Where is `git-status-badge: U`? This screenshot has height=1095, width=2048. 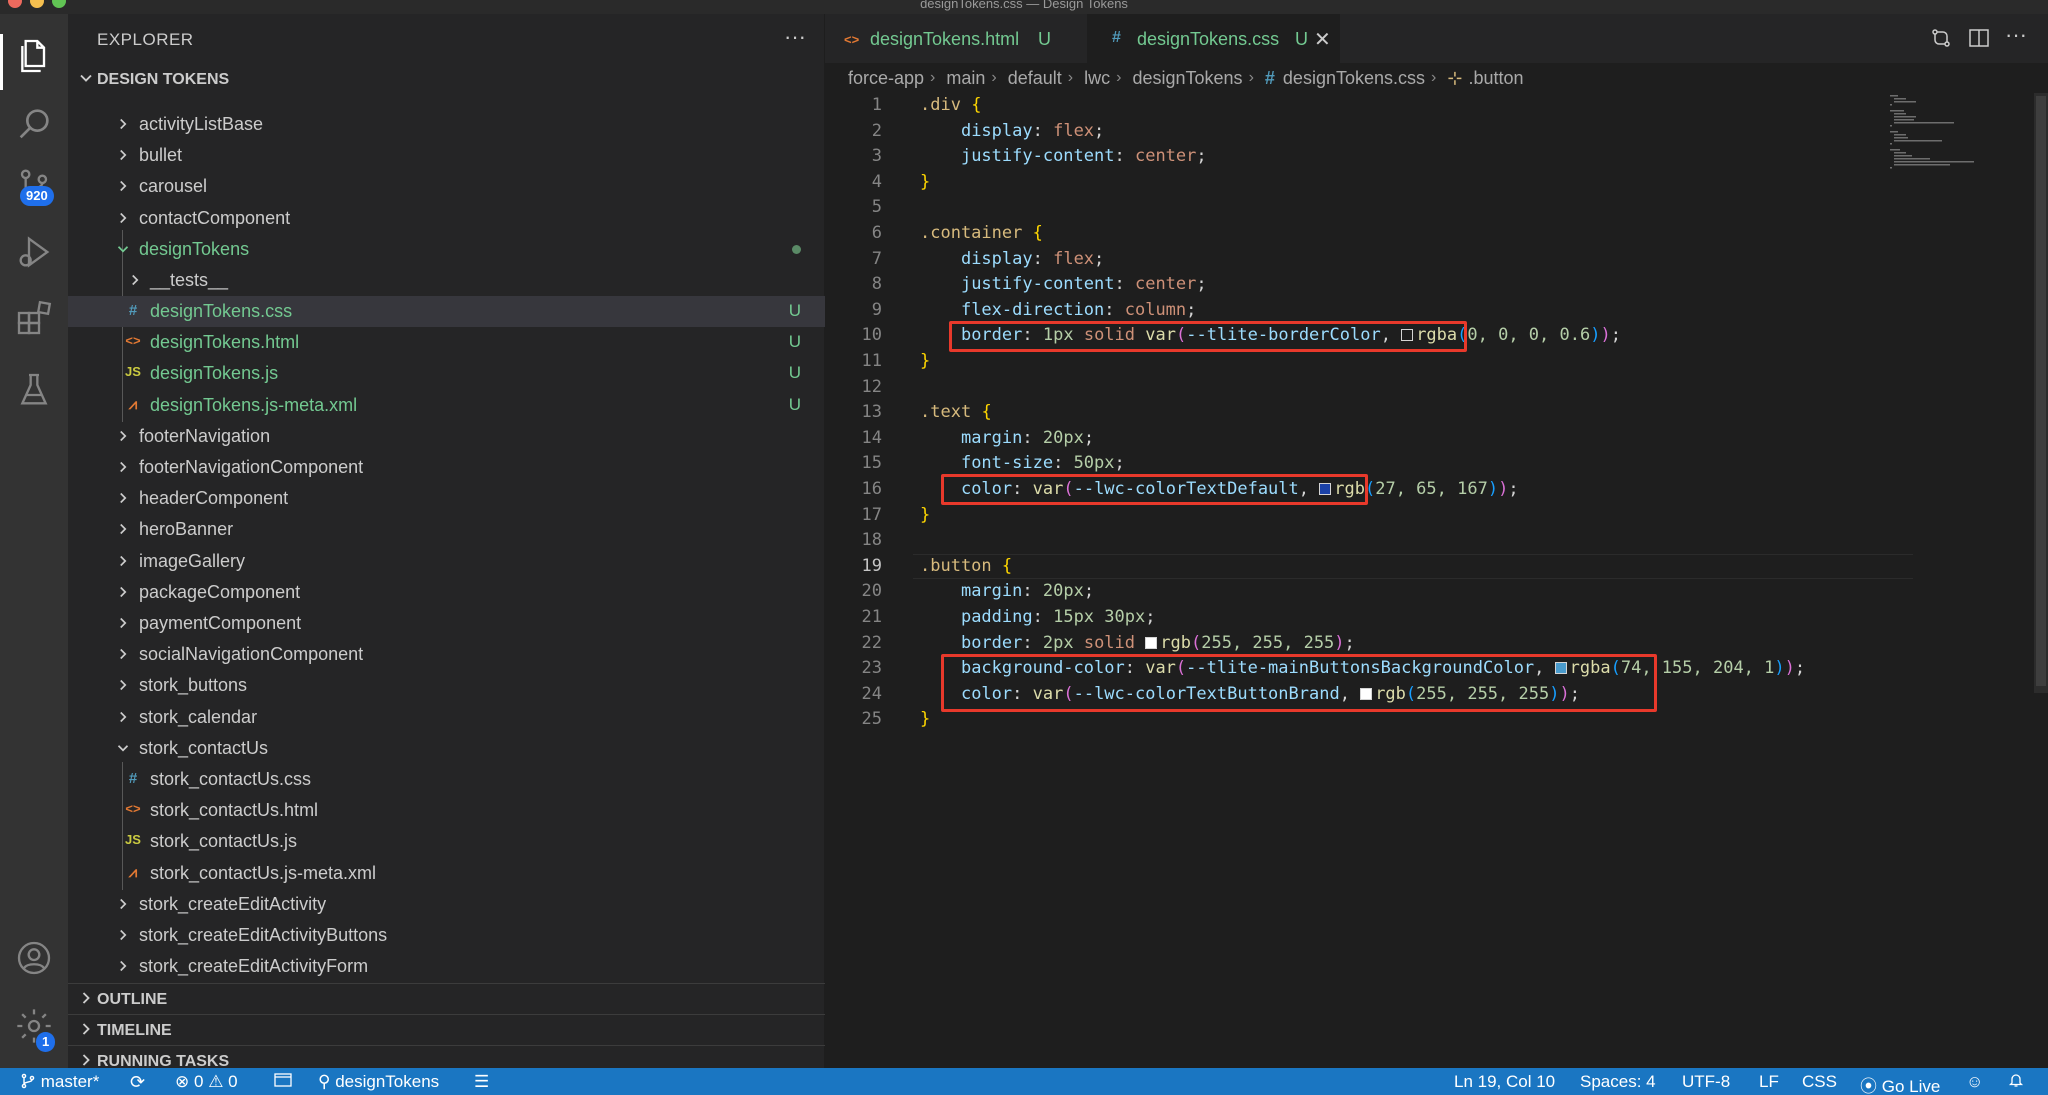 git-status-badge: U is located at coordinates (794, 341).